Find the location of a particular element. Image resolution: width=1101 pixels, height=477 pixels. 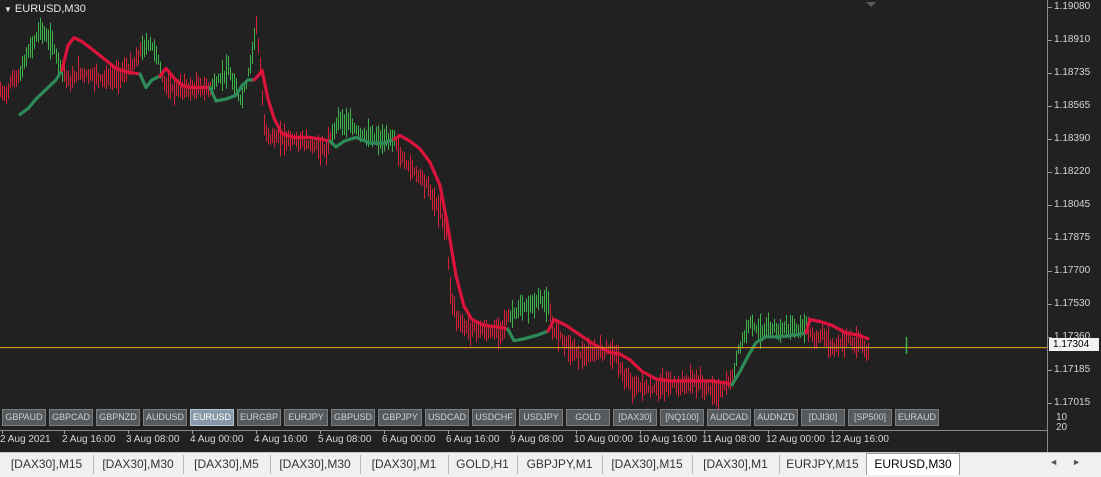

price-label: 1.17185 is located at coordinates (1072, 369).